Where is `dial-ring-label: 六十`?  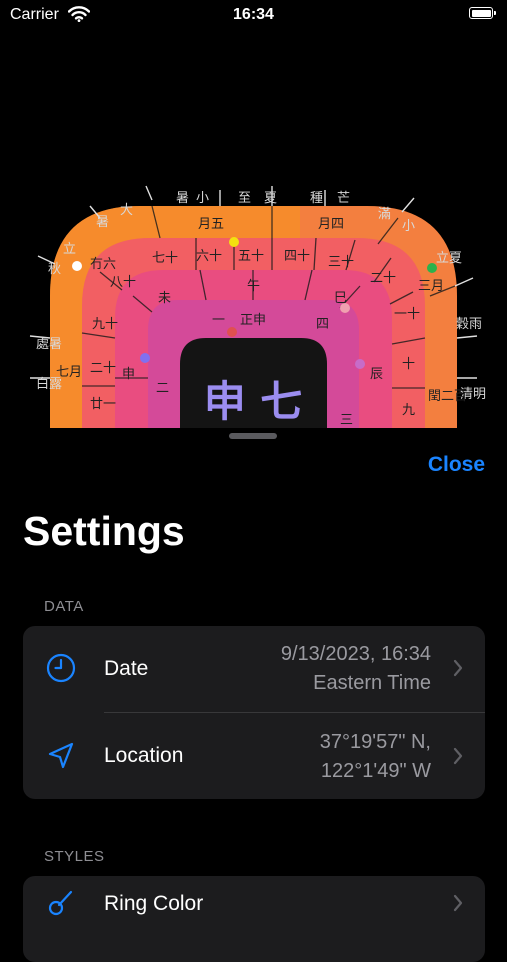
dial-ring-label: 六十 is located at coordinates (209, 256).